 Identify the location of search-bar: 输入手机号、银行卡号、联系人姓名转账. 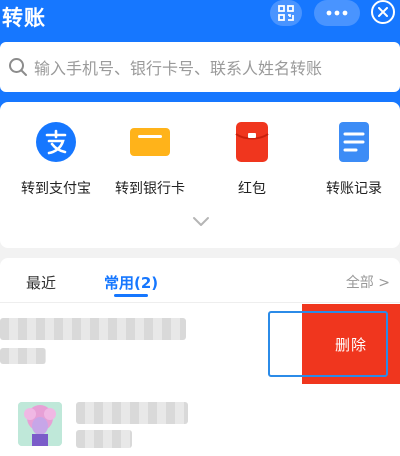
(200, 67).